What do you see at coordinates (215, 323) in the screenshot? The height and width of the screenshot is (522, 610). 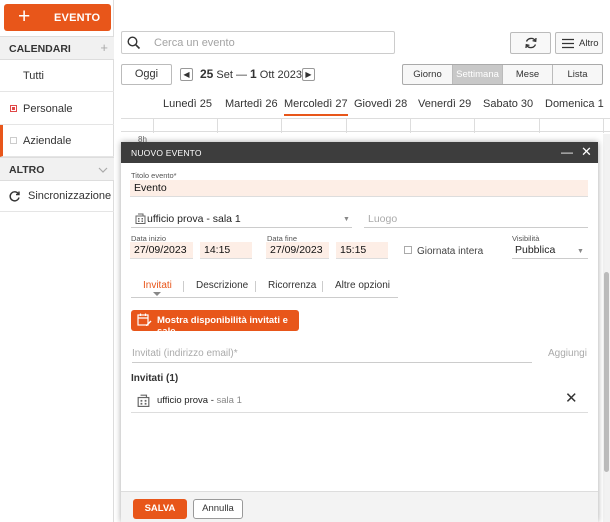 I see `show-availability-button: Mostra disponibilità invitati e sale` at bounding box center [215, 323].